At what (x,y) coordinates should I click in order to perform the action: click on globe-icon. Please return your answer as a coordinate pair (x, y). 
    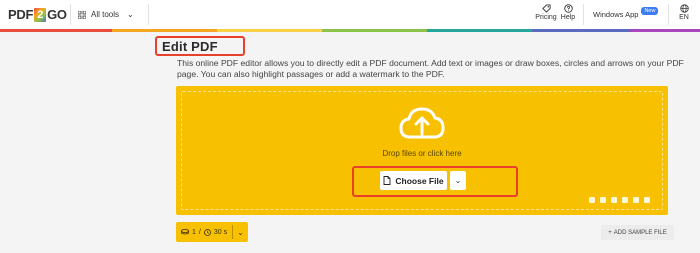
    Looking at the image, I should click on (684, 8).